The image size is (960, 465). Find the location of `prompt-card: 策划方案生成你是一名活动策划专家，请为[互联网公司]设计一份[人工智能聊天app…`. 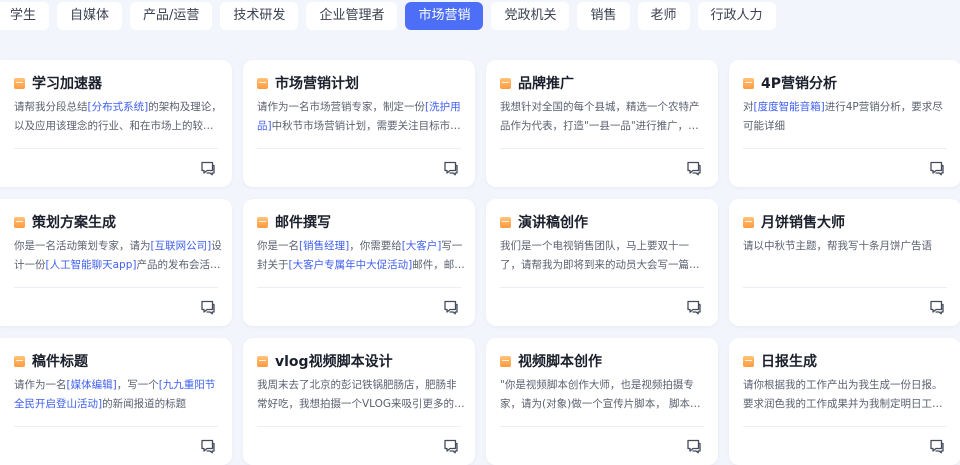

prompt-card: 策划方案生成你是一名活动策划专家，请为[互联网公司]设计一份[人工智能聊天app… is located at coordinates (116, 262).